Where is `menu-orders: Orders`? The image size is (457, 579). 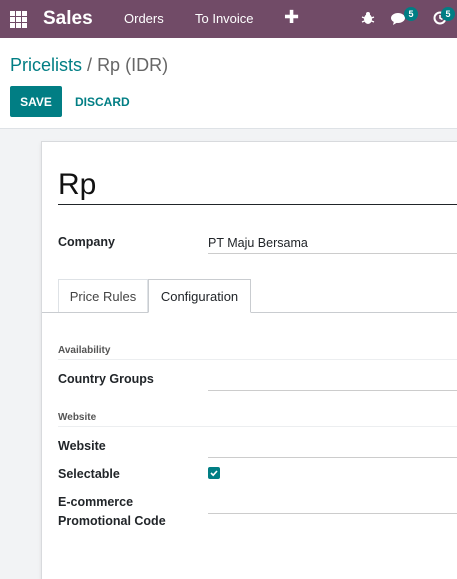
menu-orders: Orders is located at coordinates (144, 18).